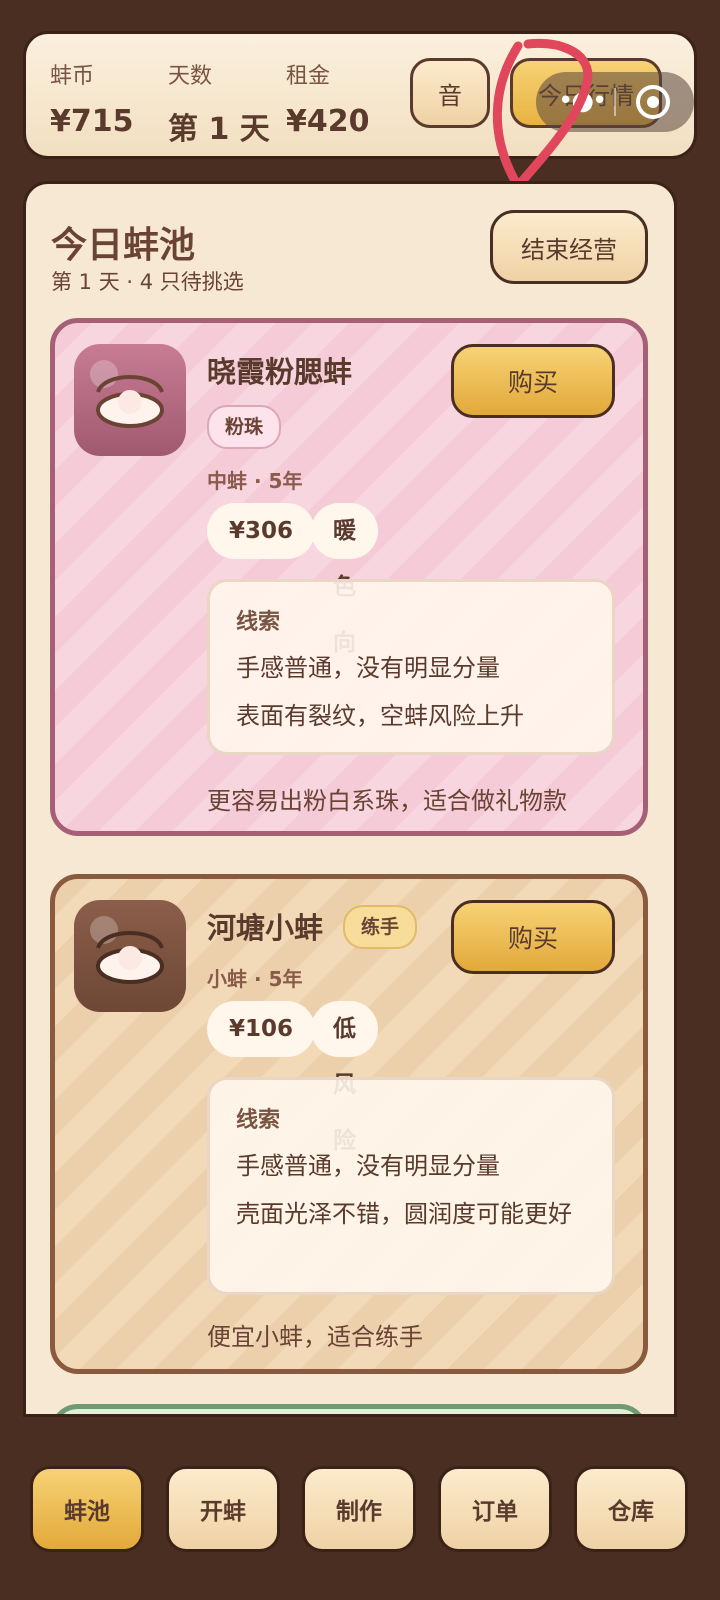 Image resolution: width=720 pixels, height=1600 pixels. What do you see at coordinates (265, 928) in the screenshot?
I see `clam-name: 河塘小蚌` at bounding box center [265, 928].